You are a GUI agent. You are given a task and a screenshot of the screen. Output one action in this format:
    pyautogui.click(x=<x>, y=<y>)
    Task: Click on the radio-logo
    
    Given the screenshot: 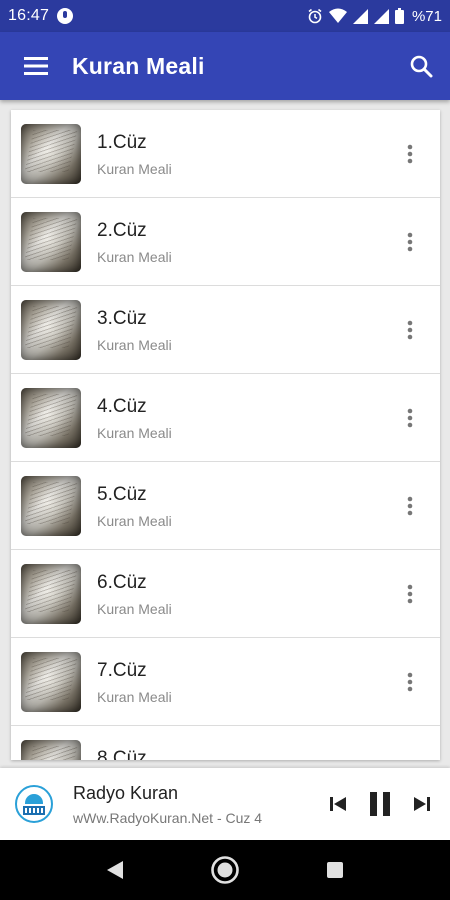 What is the action you would take?
    pyautogui.click(x=34, y=804)
    